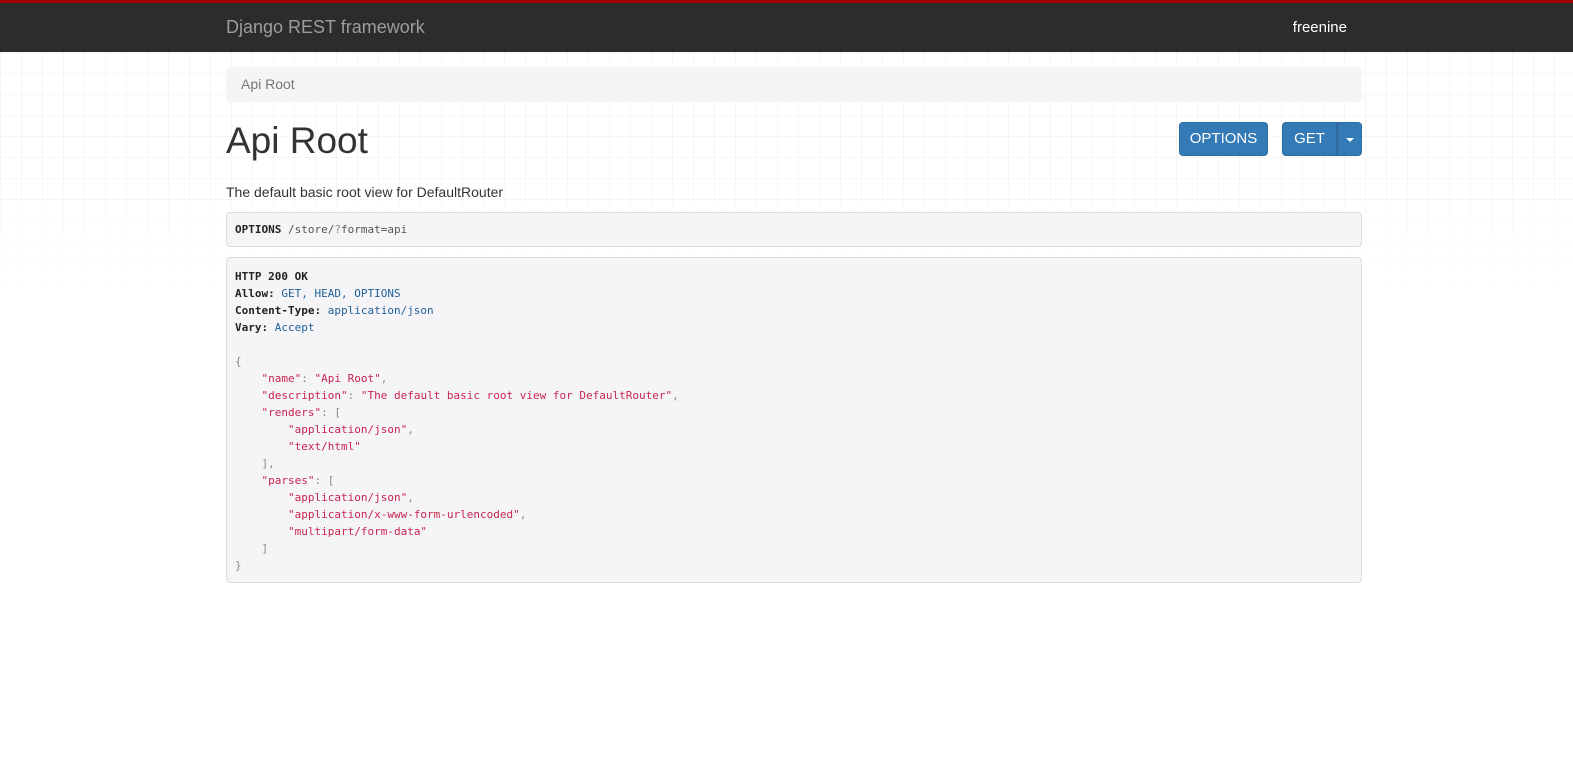 The width and height of the screenshot is (1573, 772). Describe the element at coordinates (281, 378) in the screenshot. I see `json-key-name: "name"` at that location.